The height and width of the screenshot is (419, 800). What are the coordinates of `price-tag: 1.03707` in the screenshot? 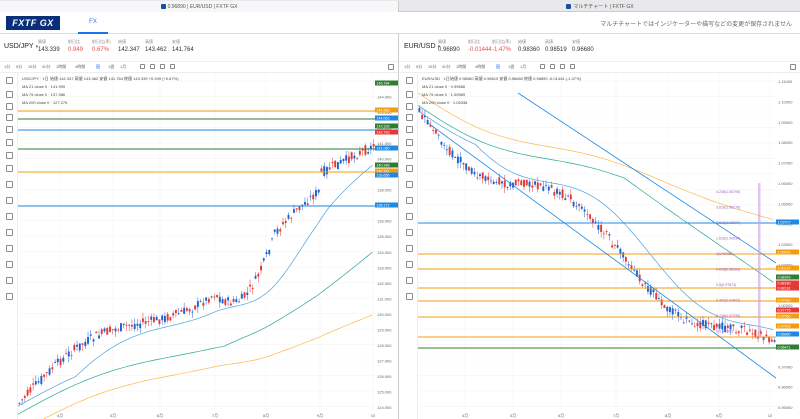 It's located at (784, 223).